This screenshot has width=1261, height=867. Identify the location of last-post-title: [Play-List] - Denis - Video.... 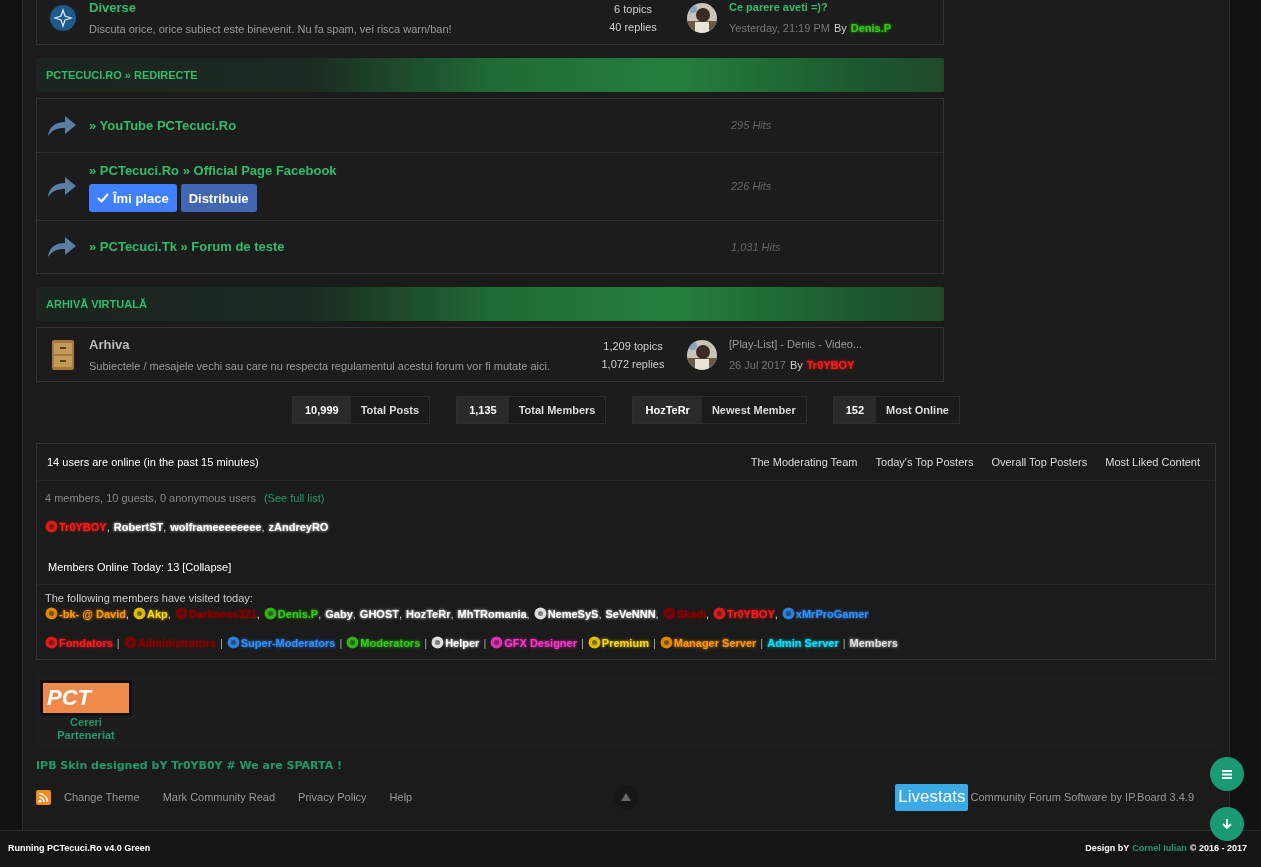
(796, 344).